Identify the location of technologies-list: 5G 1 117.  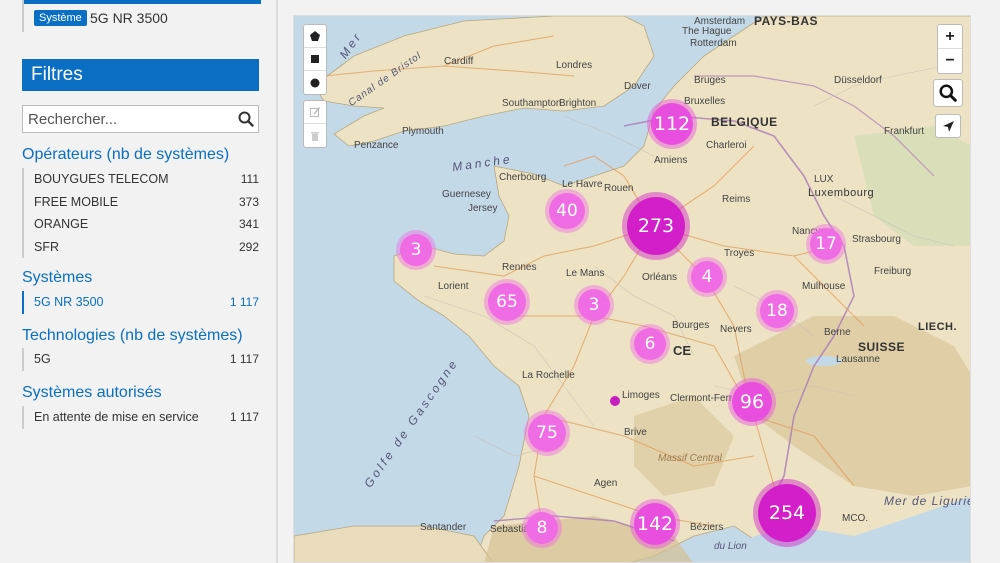
(140, 359).